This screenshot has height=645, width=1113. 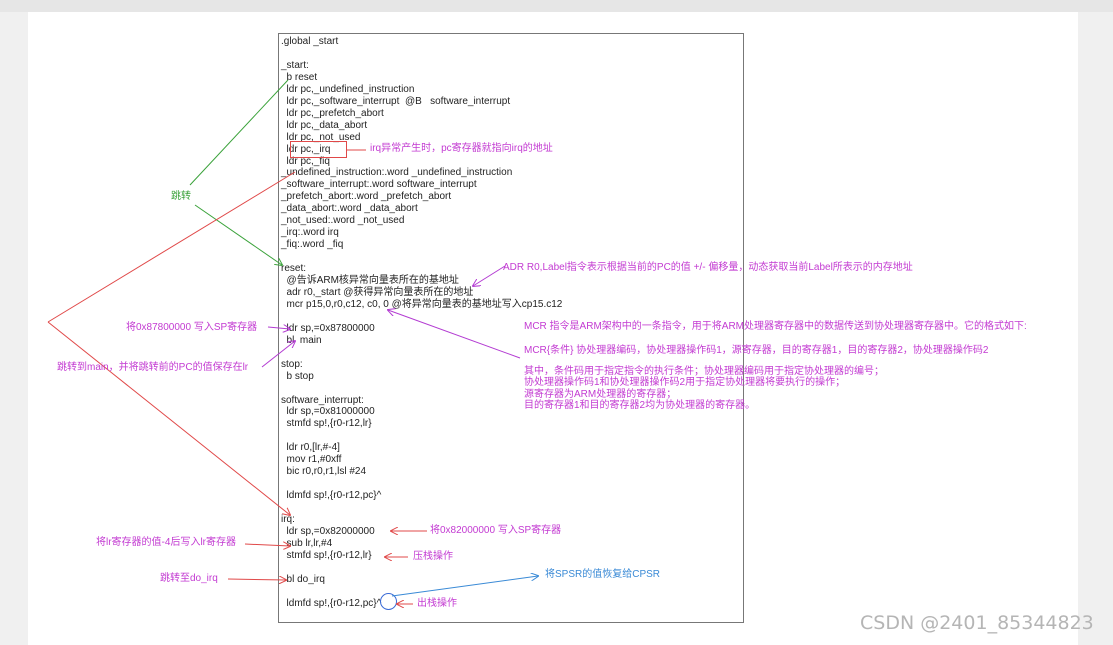 What do you see at coordinates (496, 530) in the screenshot?
I see `note-sp-82000000: 将0x82000000 写入SP寄存器` at bounding box center [496, 530].